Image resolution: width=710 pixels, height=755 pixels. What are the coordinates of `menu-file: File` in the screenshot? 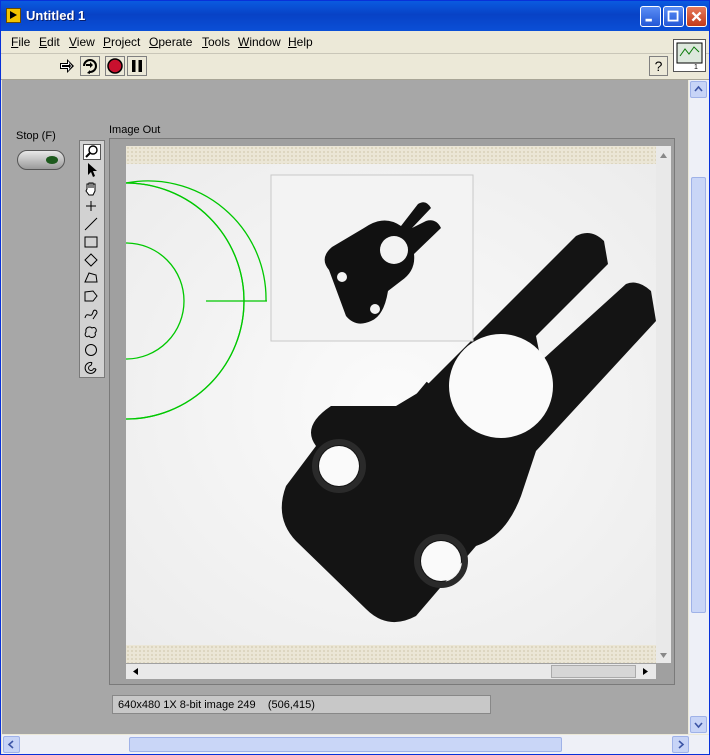 It's located at (20, 42).